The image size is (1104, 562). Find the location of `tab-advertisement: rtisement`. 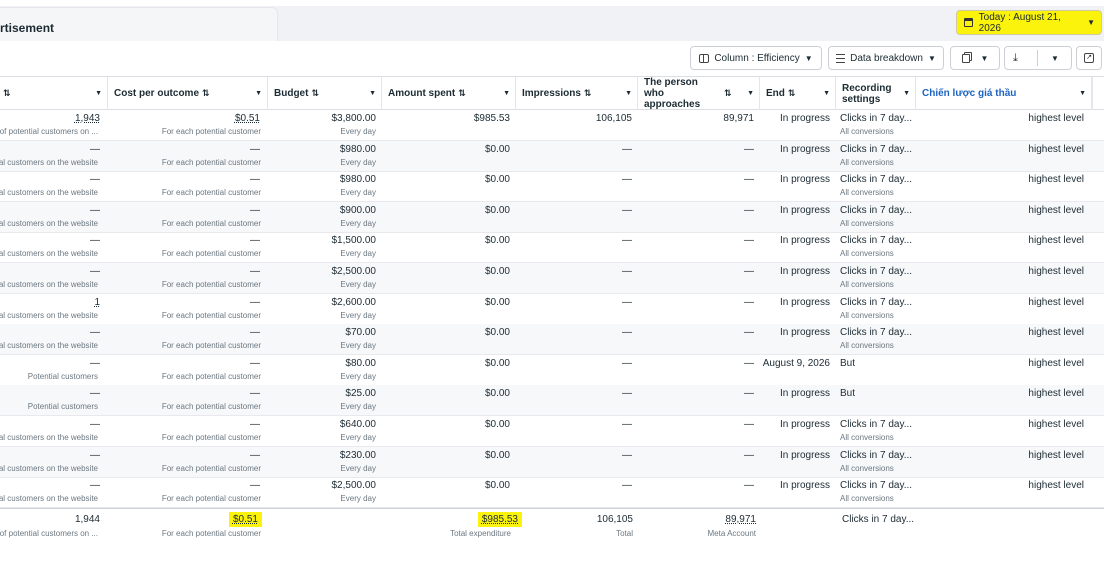

tab-advertisement: rtisement is located at coordinates (139, 24).